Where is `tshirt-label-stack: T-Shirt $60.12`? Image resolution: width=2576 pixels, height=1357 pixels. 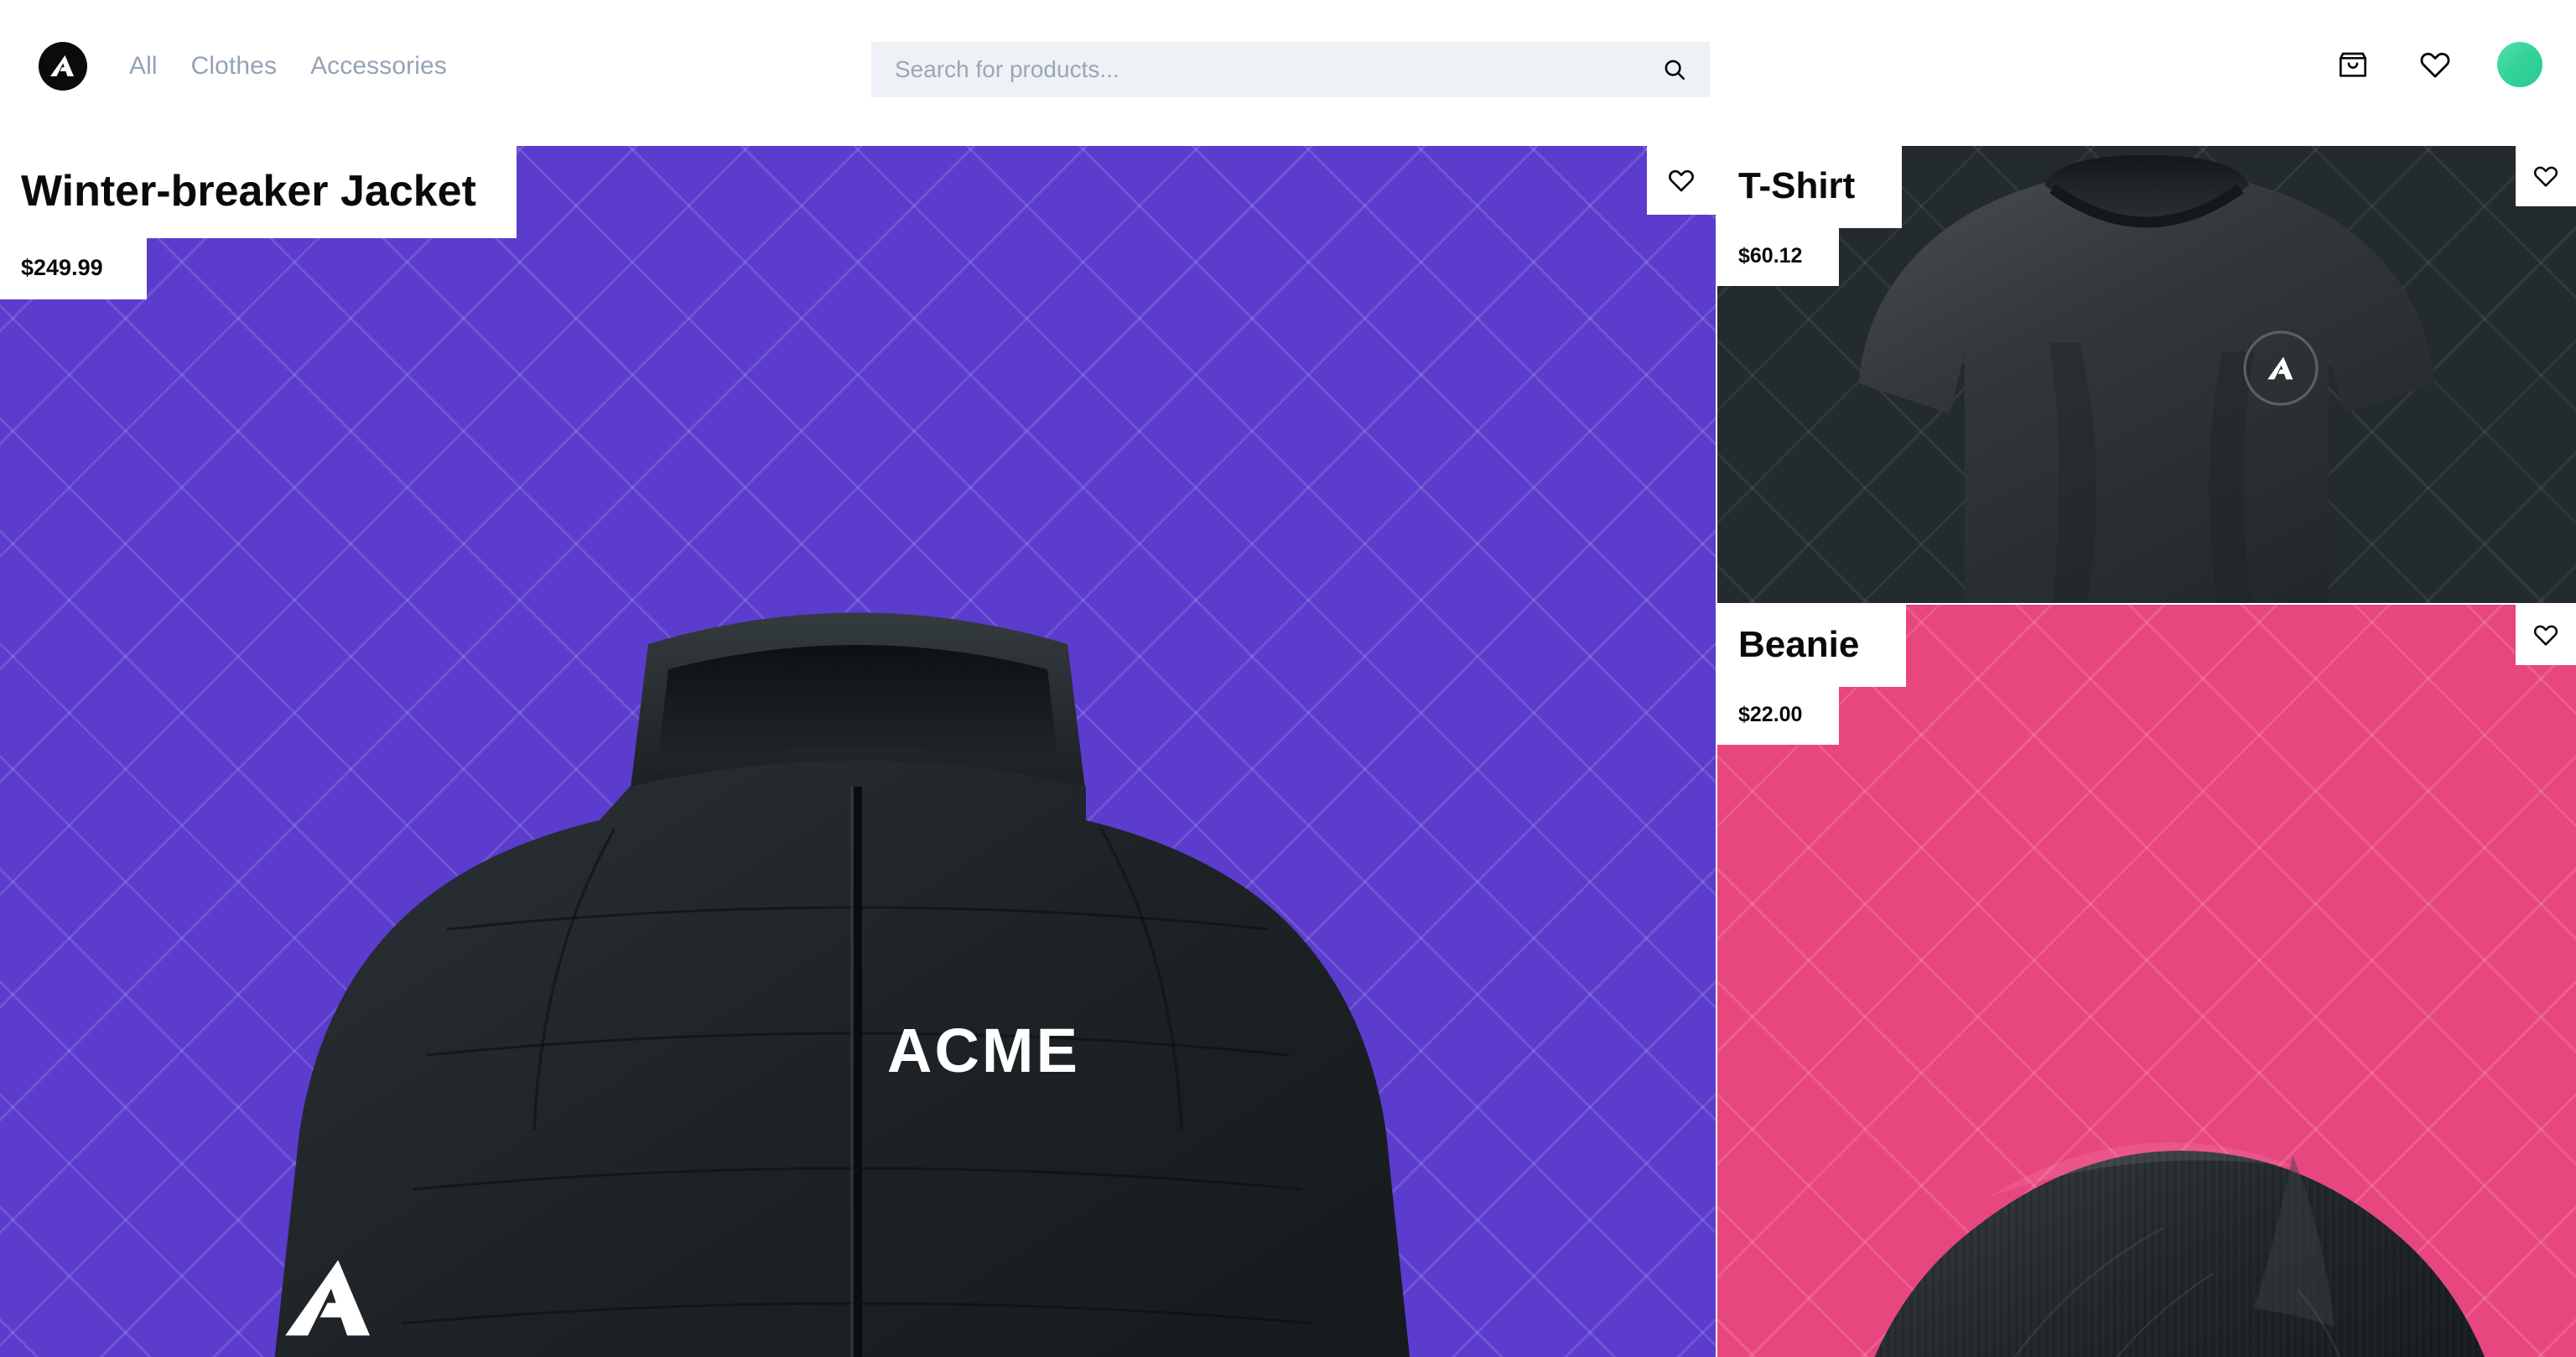
tshirt-label-stack: T-Shirt $60.12 is located at coordinates (1810, 216).